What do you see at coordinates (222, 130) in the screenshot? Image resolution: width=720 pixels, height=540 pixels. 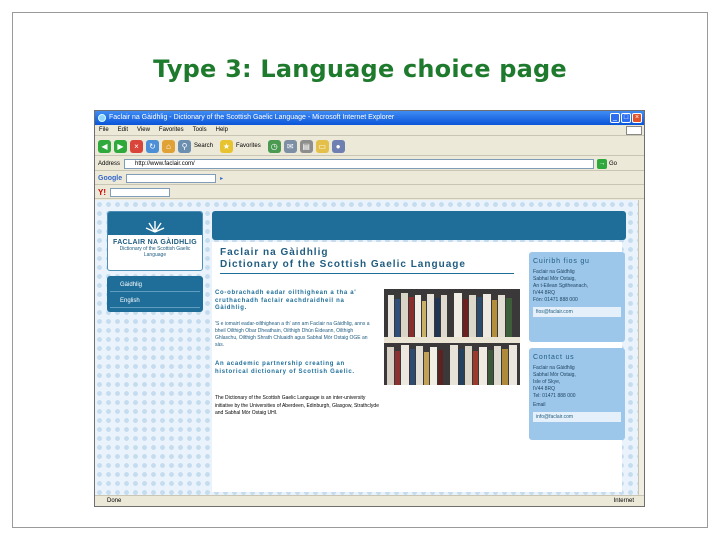 I see `menu-help: Help` at bounding box center [222, 130].